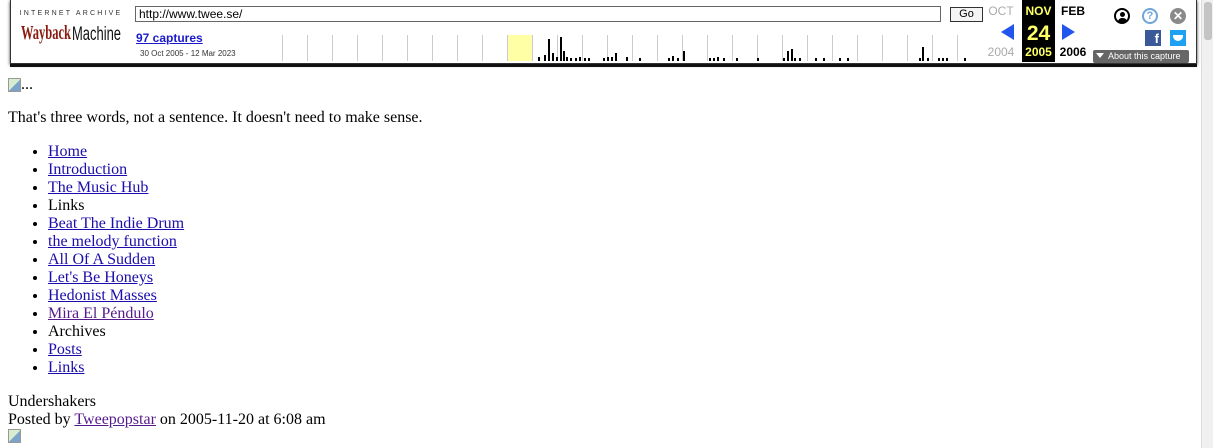 The height and width of the screenshot is (448, 1213). I want to click on nav-item: The Music Hub, so click(235, 188).